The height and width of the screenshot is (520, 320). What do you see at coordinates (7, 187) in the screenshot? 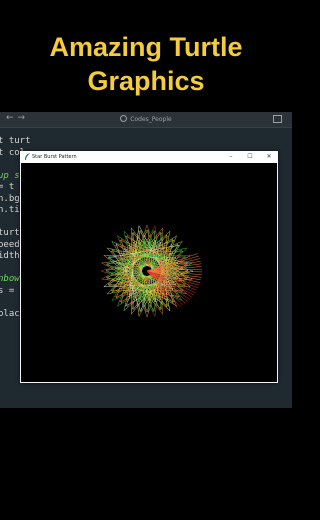
I see `code-line: = t` at bounding box center [7, 187].